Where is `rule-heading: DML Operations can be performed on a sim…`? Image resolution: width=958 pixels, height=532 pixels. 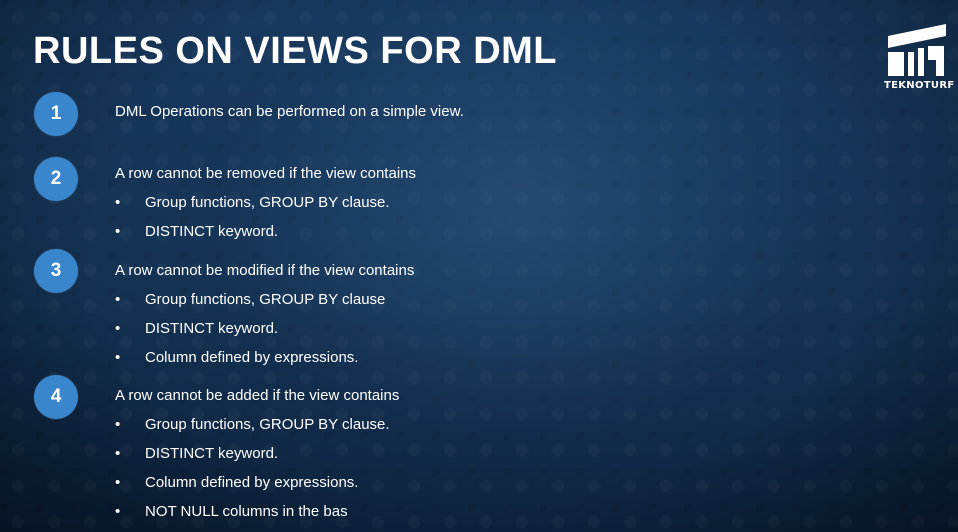 rule-heading: DML Operations can be performed on a sim… is located at coordinates (289, 111).